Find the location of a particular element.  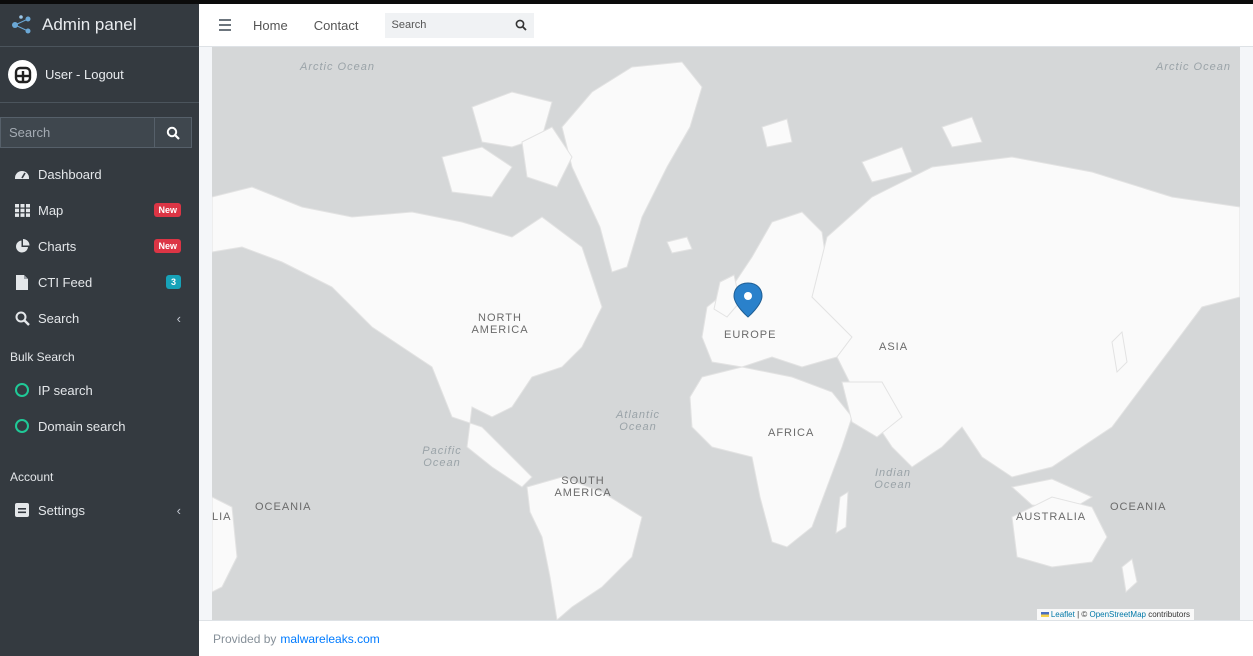

dashboard-icon is located at coordinates (22, 174).